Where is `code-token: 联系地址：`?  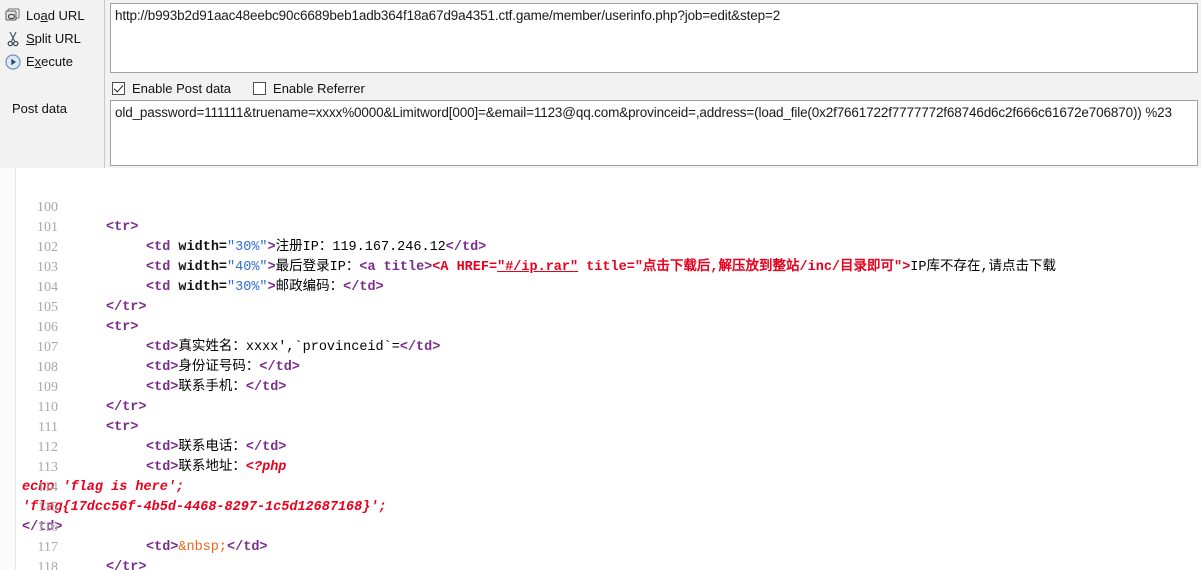
code-token: 联系地址： is located at coordinates (212, 467).